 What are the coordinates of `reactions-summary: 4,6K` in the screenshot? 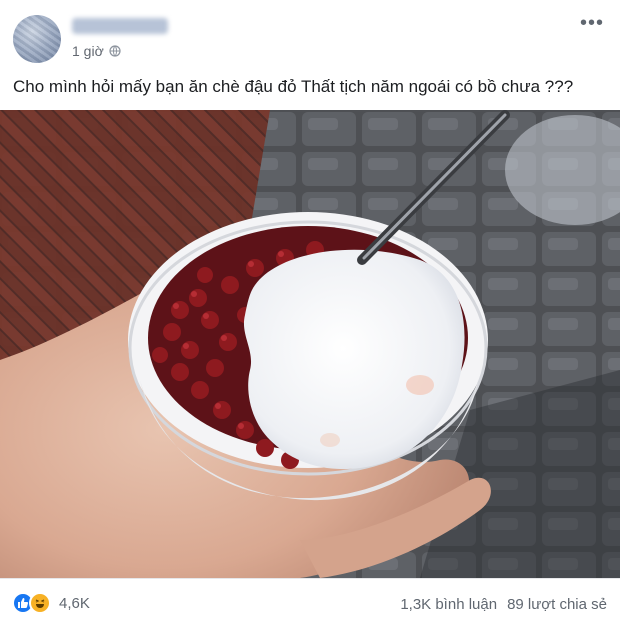 It's located at (51, 603).